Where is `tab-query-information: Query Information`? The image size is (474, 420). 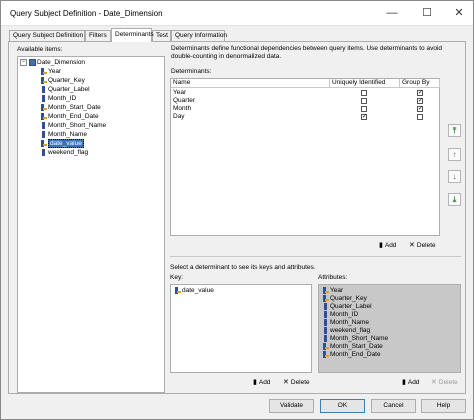
tab-query-information: Query Information is located at coordinates (199, 35).